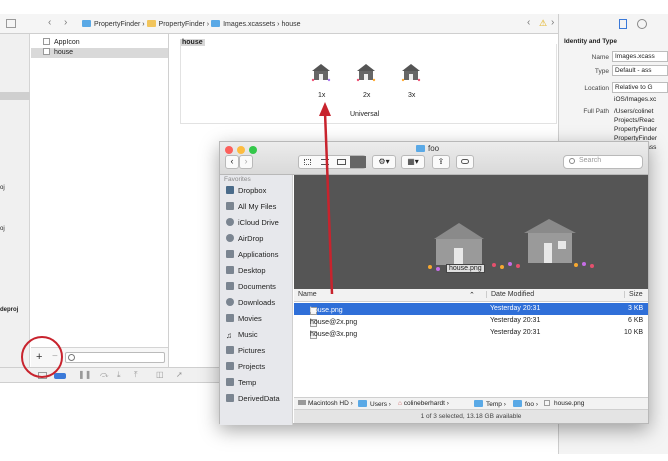 This screenshot has height=461, width=668. What do you see at coordinates (640, 87) in the screenshot?
I see `location-select: Relative to G` at bounding box center [640, 87].